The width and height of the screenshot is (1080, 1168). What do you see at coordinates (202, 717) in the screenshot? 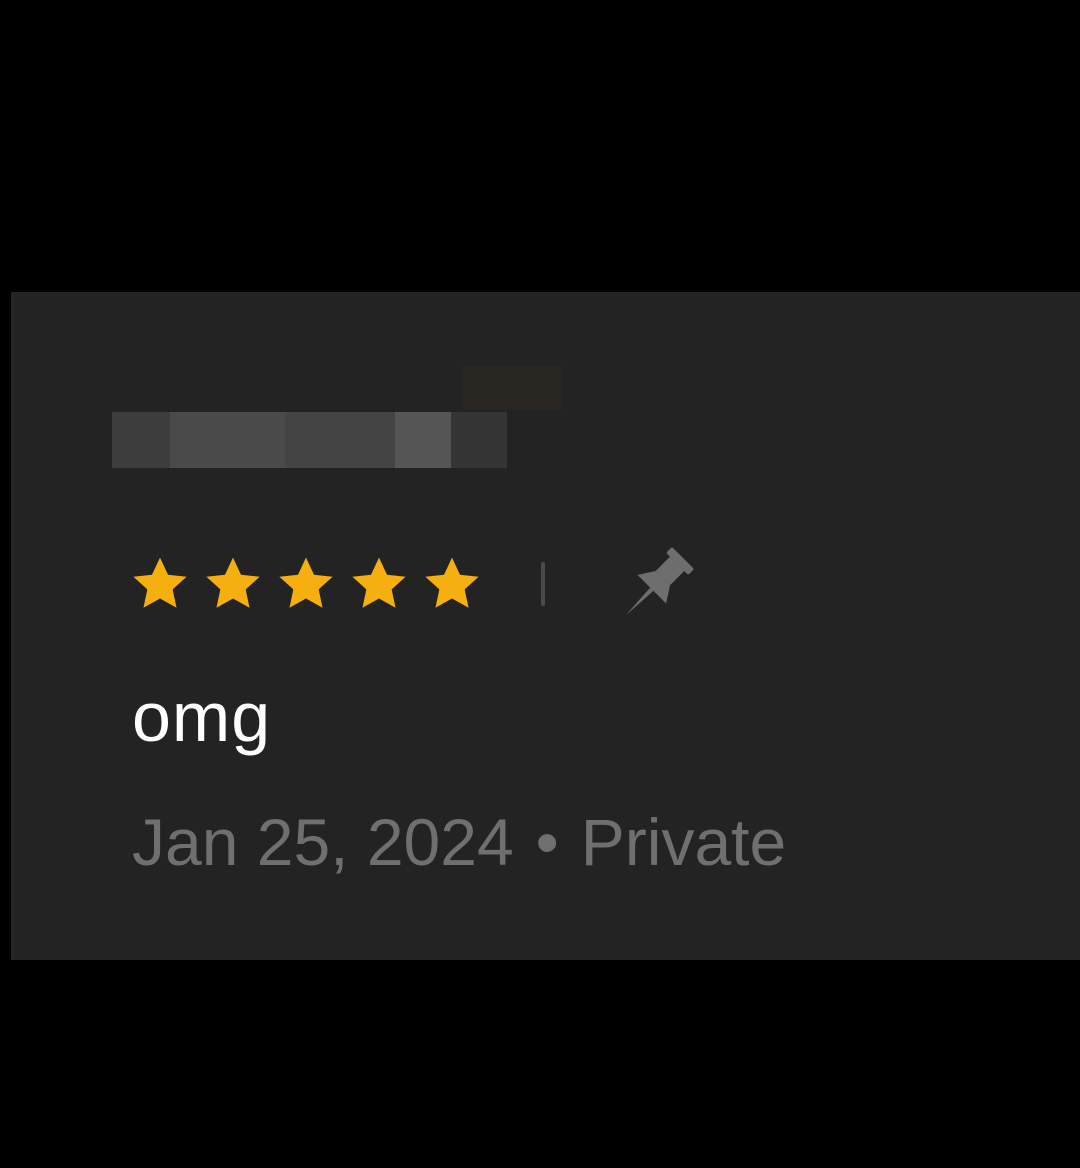
I see `review-text: omg` at bounding box center [202, 717].